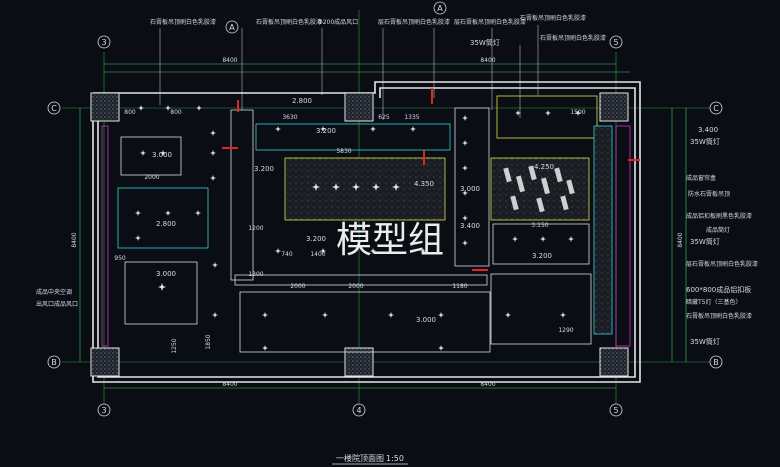 The image size is (780, 467). Describe the element at coordinates (120, 258) in the screenshot. I see `dim-950: 950` at that location.